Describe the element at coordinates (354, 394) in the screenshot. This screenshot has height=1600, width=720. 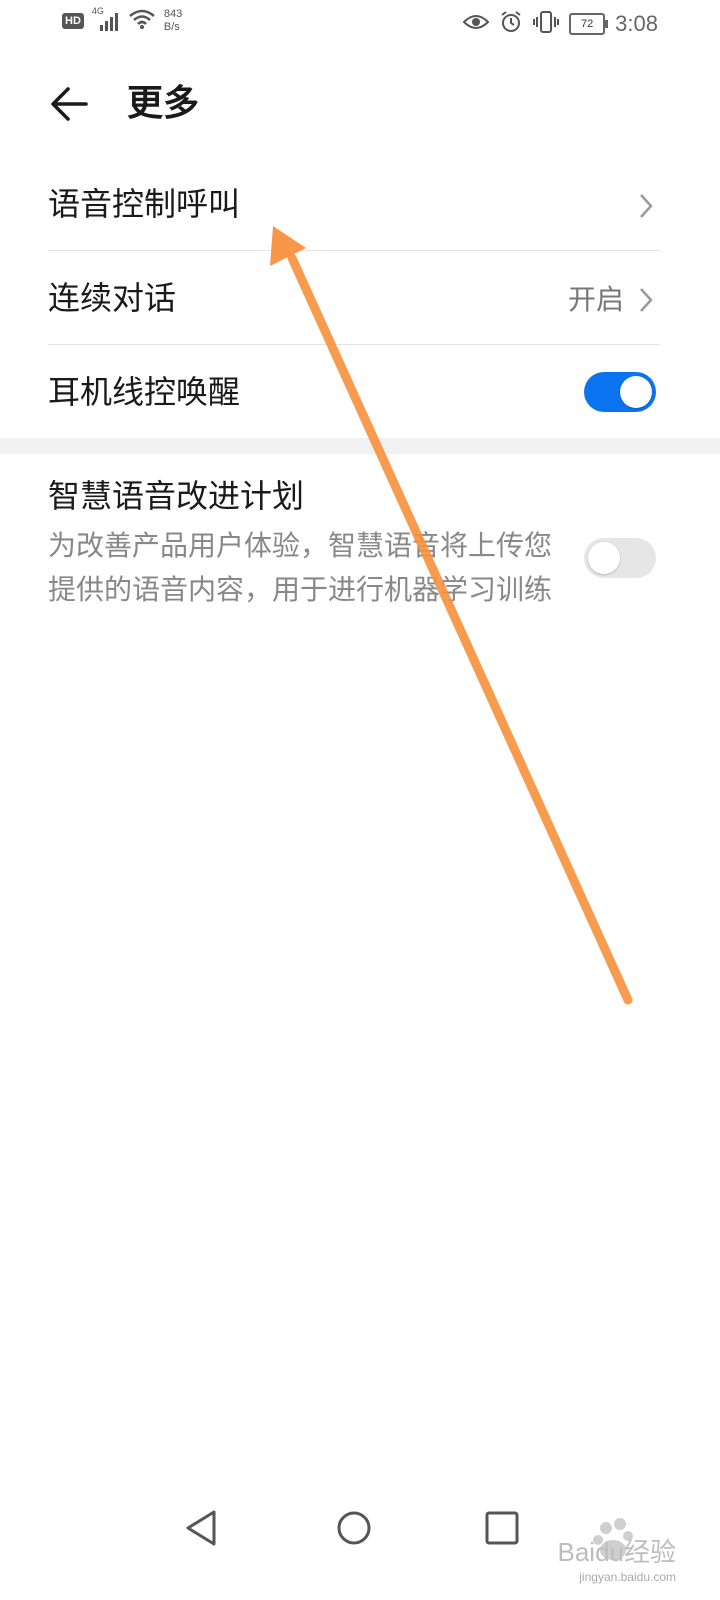
I see `settings-item-headset-wakeup: 耳机线控唤醒` at that location.